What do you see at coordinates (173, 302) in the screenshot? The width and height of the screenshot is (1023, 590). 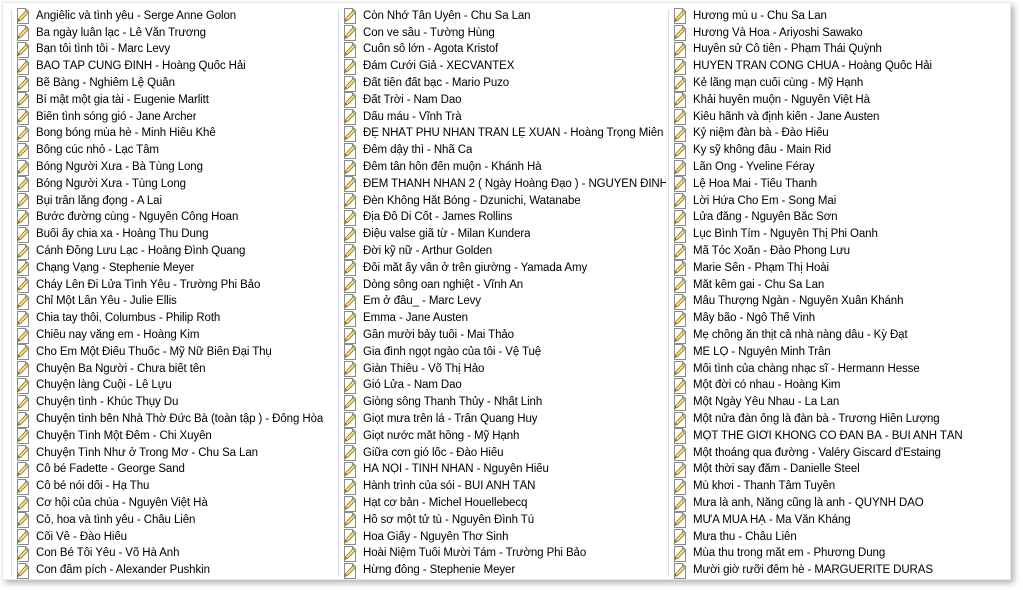 I see `list-item: Chỉ Một Lần Yêu - Julie Ellis` at bounding box center [173, 302].